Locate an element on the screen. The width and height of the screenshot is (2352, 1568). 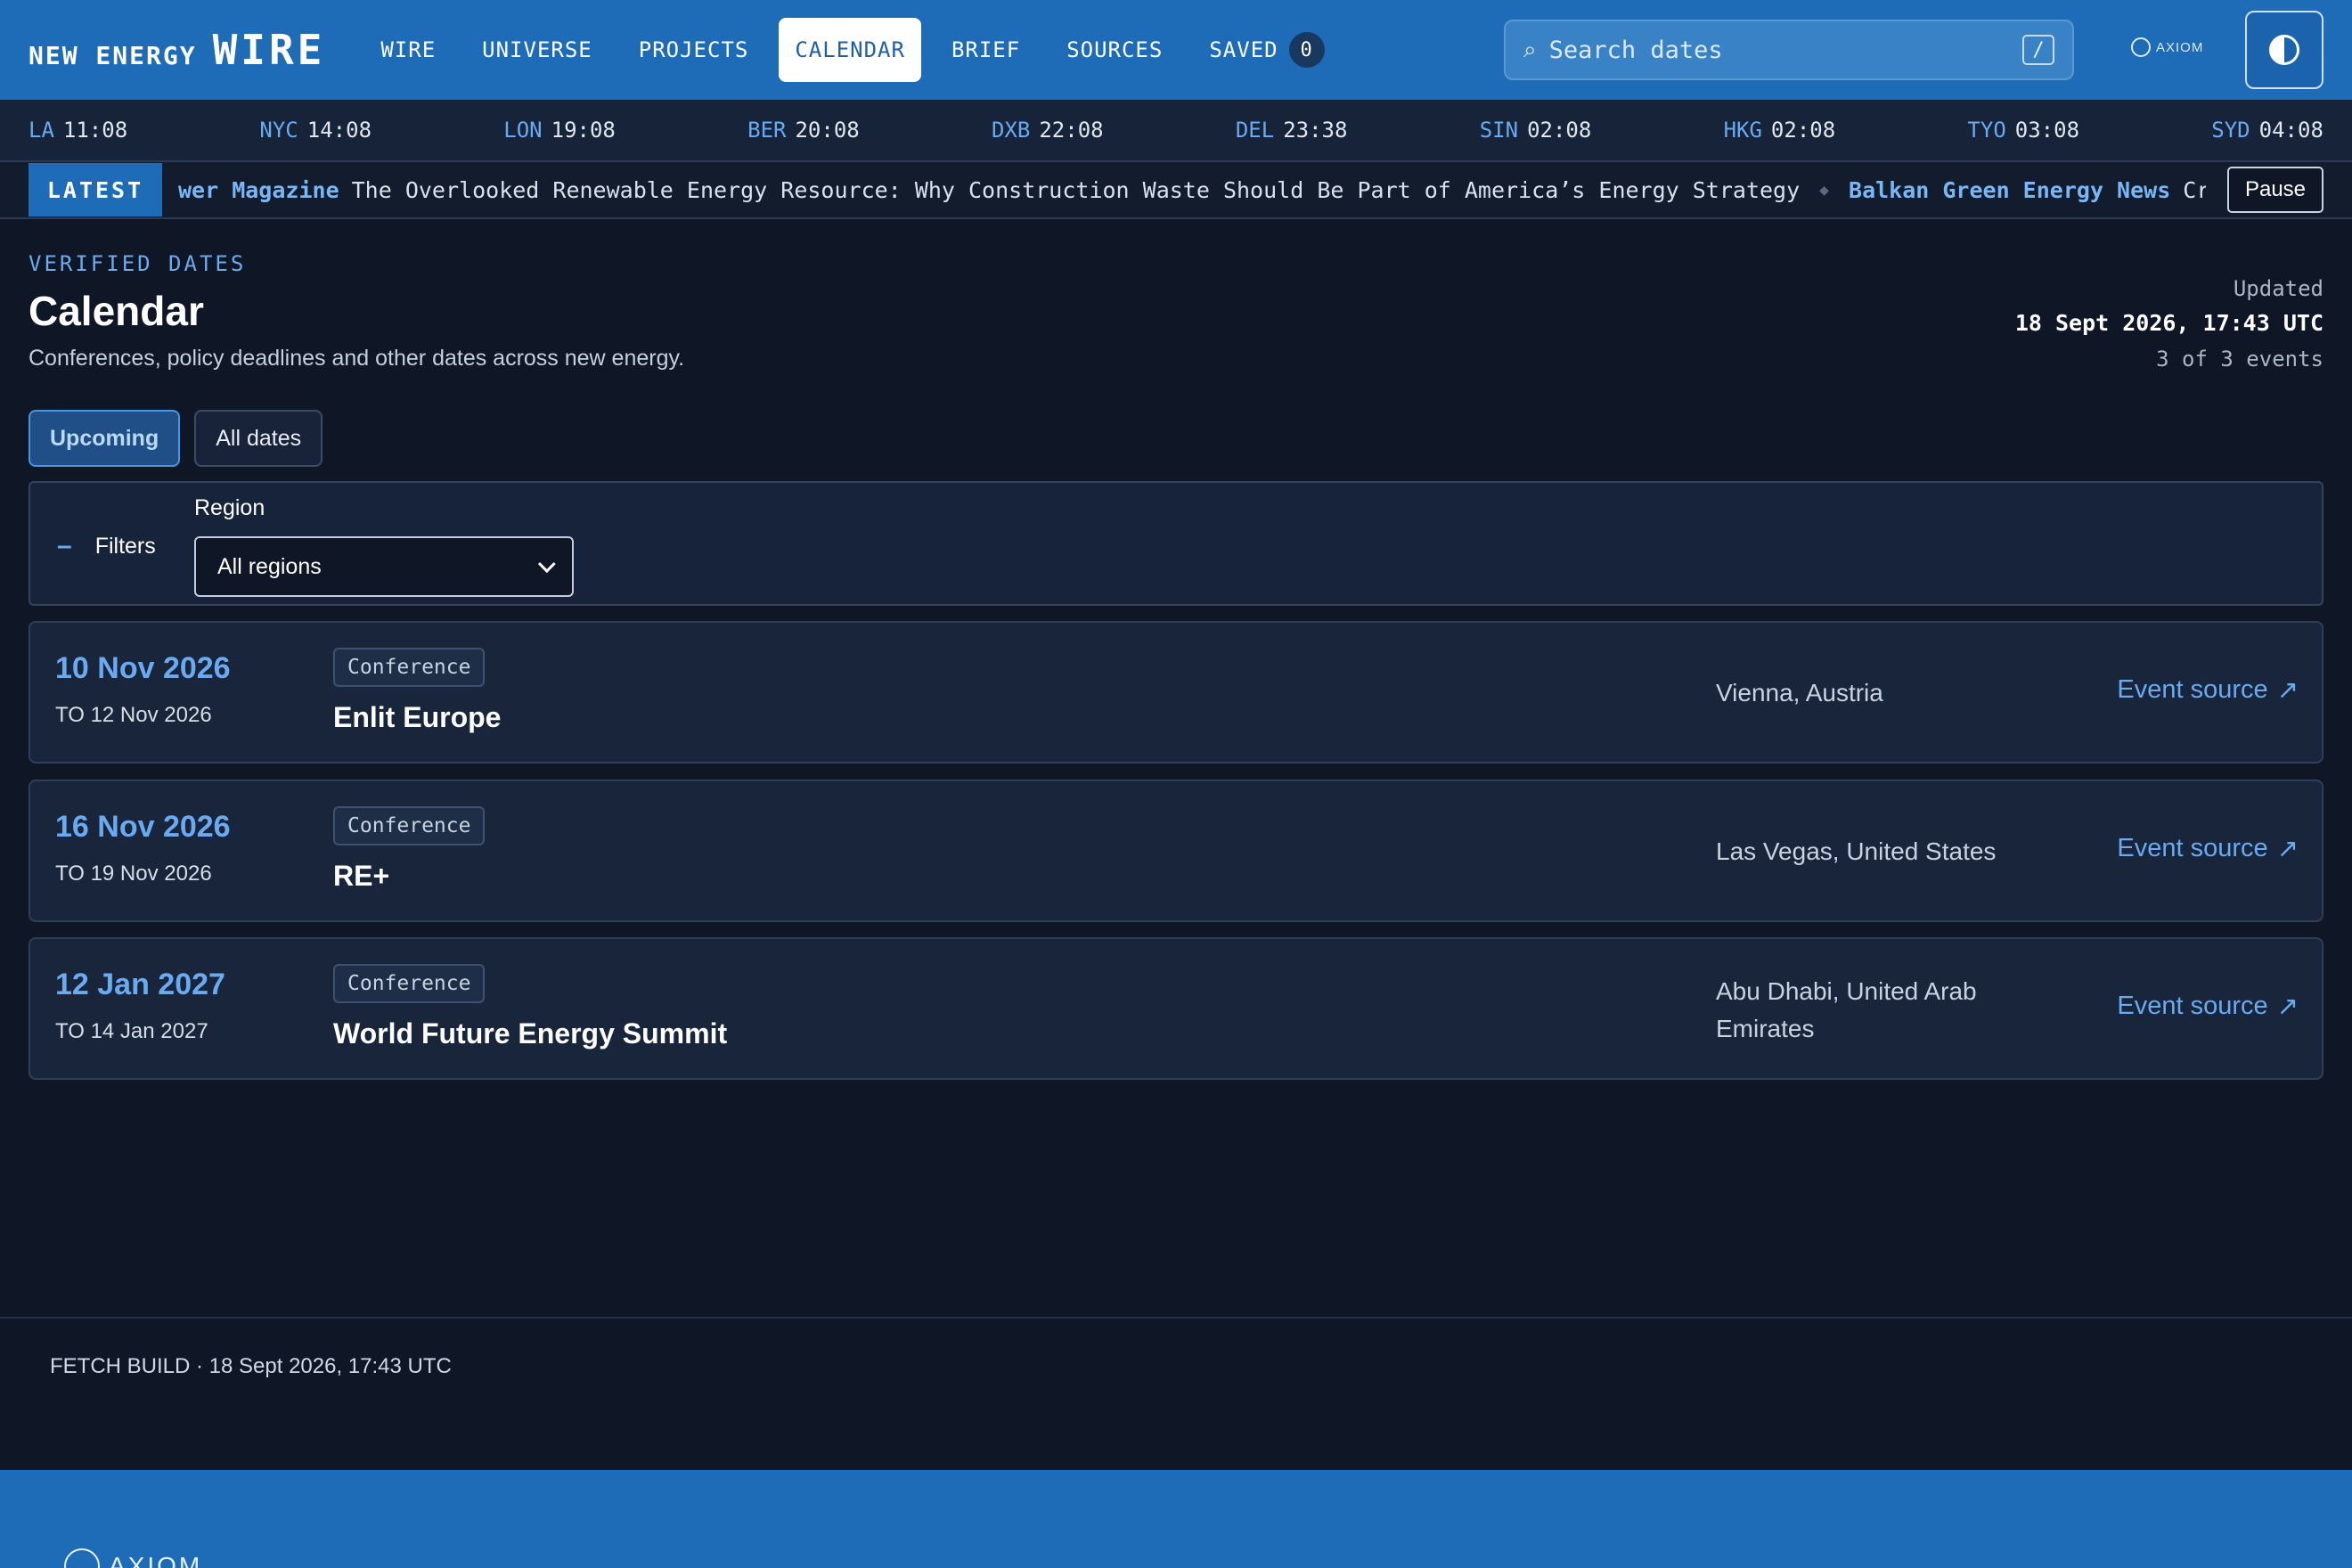
clock-la: LA 11:08 is located at coordinates (78, 130).